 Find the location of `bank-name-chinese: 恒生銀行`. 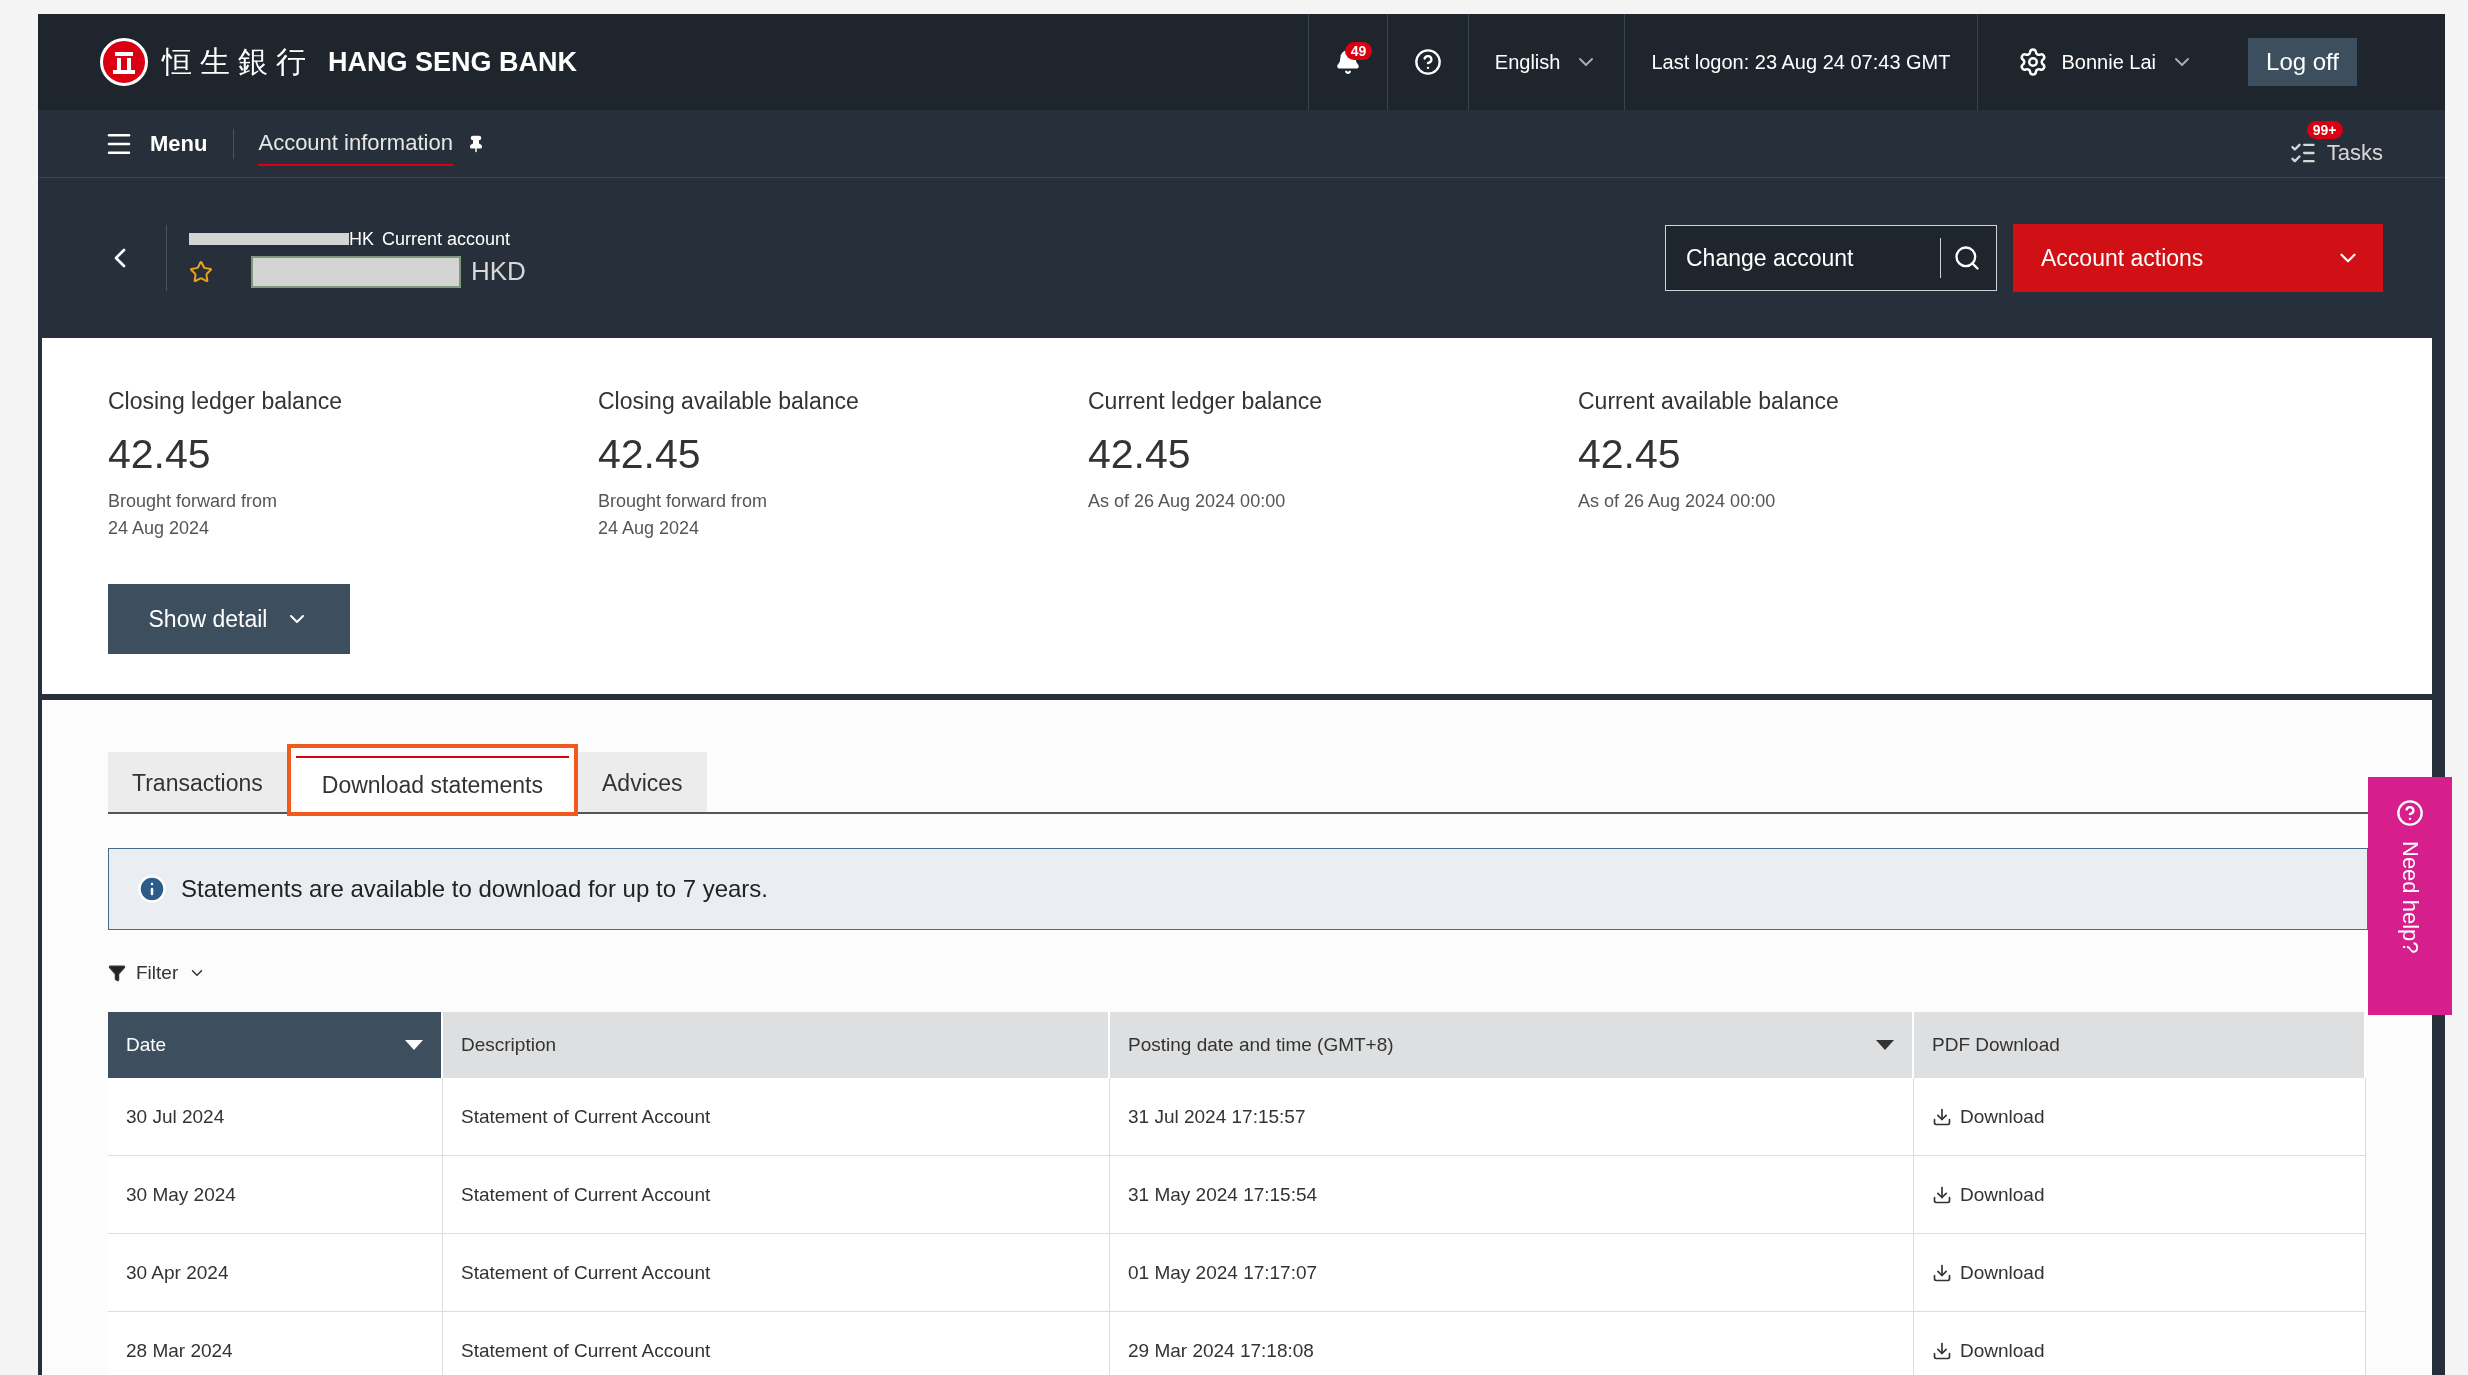

bank-name-chinese: 恒生銀行 is located at coordinates (238, 61).